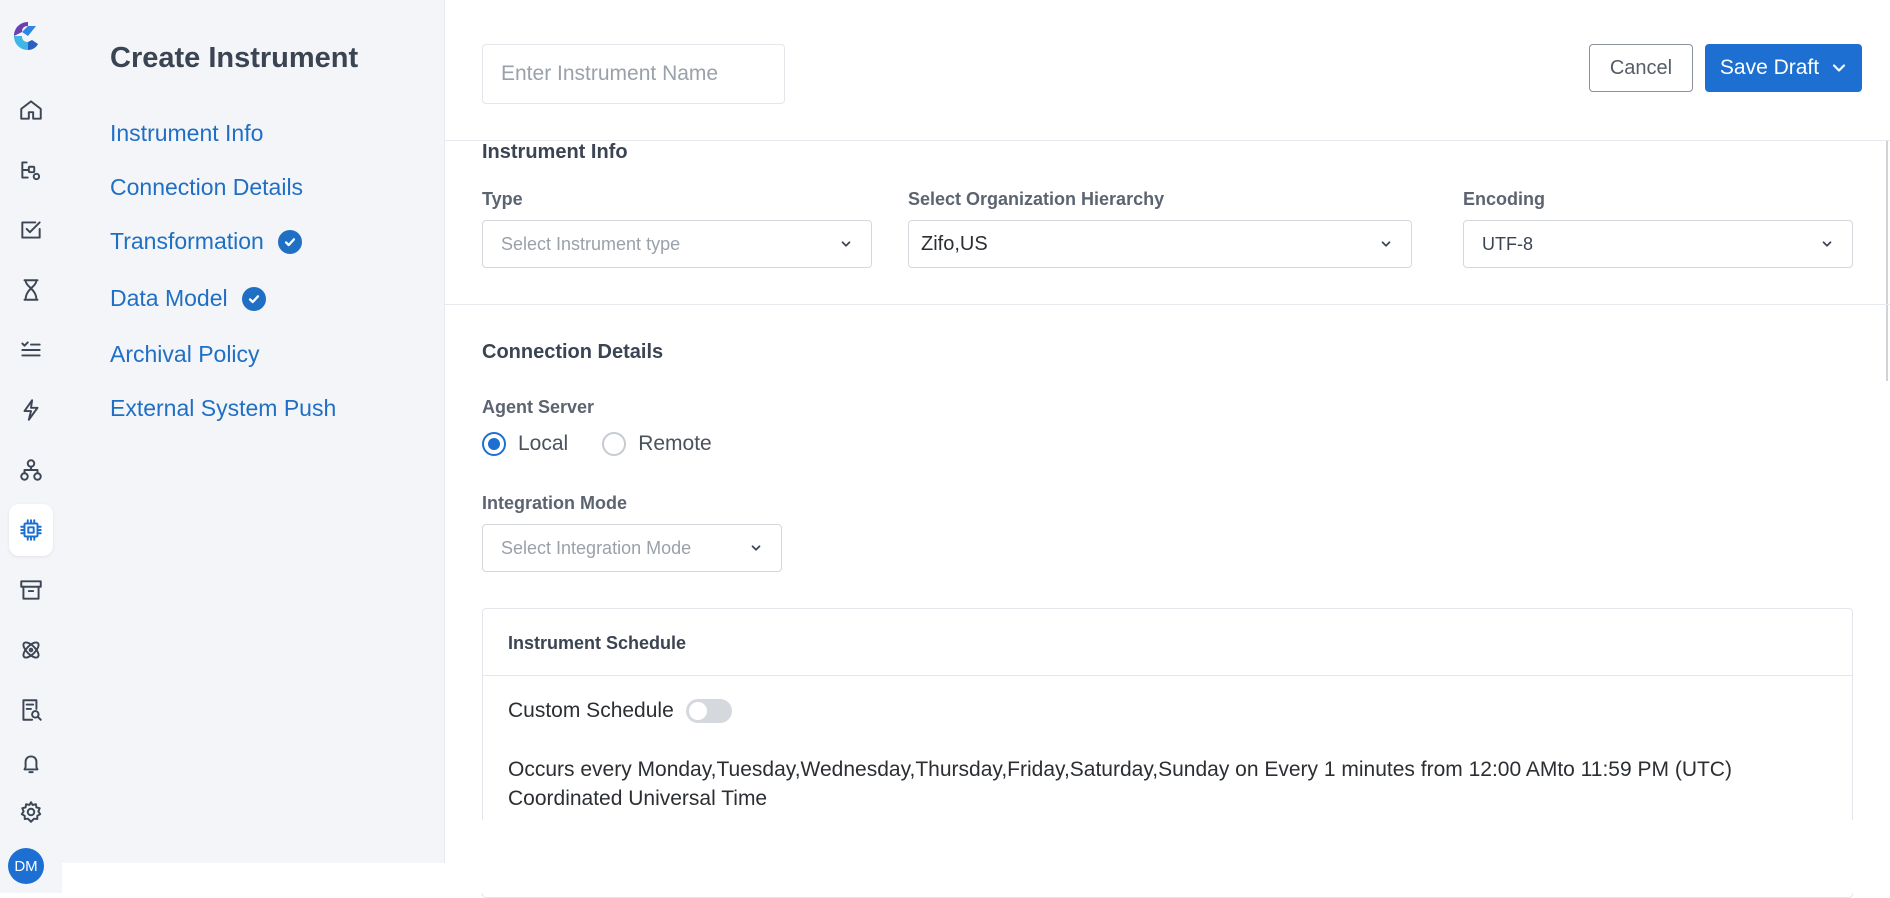 The width and height of the screenshot is (1890, 898). I want to click on nav-item-transformation: Transformation, so click(206, 241).